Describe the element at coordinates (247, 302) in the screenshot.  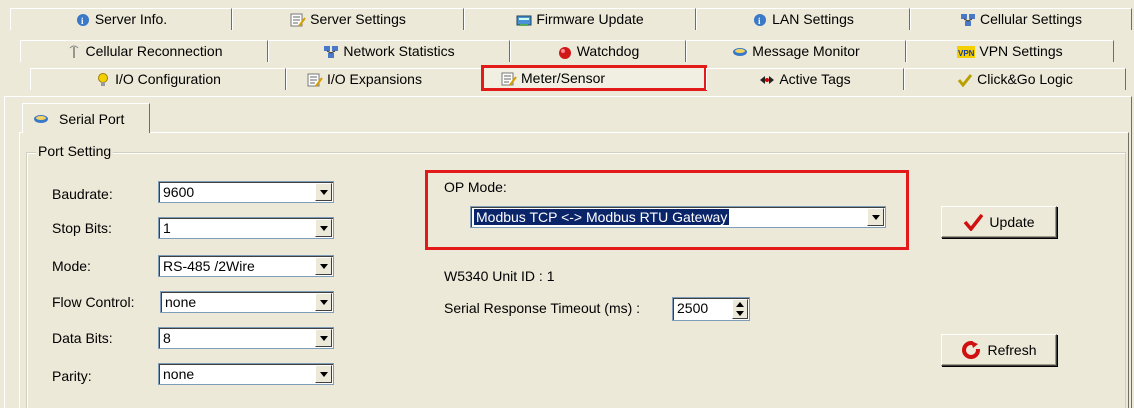
I see `flow-control-select: none` at that location.